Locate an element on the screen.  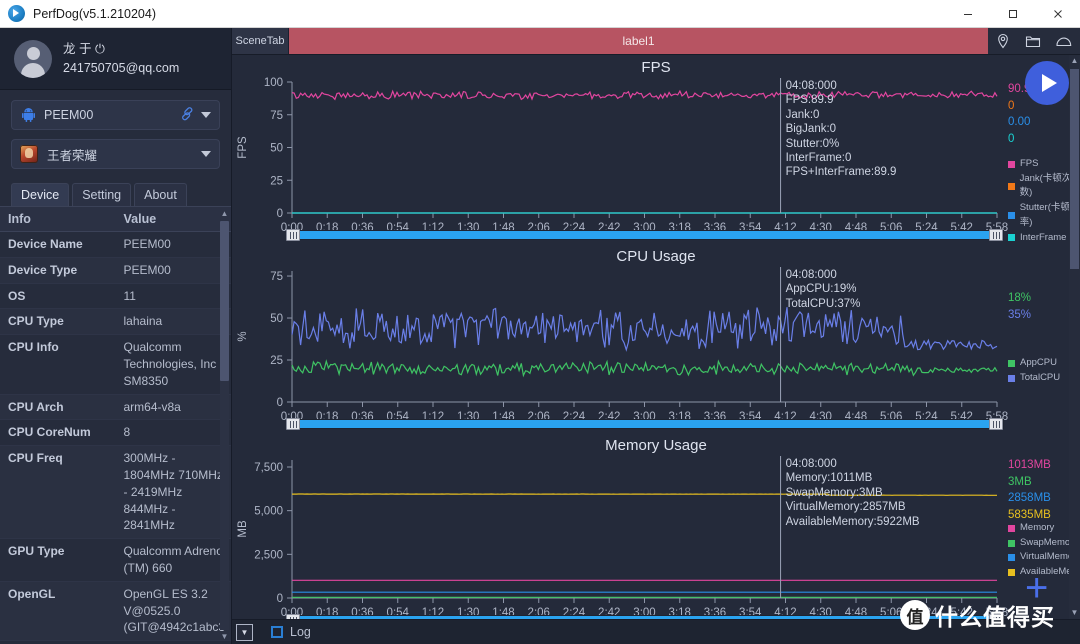
scroll-down-icon: ▼ is located at coordinates (224, 637).